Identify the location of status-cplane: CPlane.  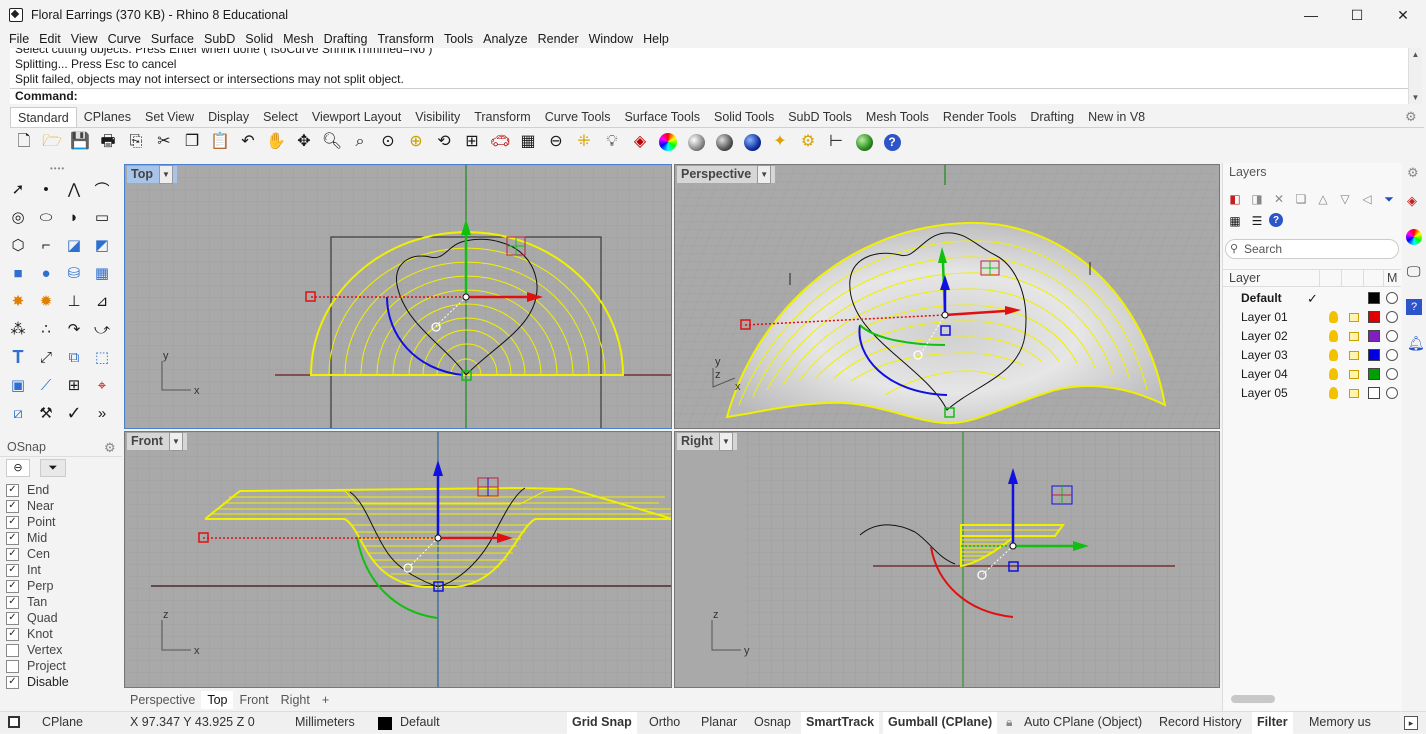
(62, 723).